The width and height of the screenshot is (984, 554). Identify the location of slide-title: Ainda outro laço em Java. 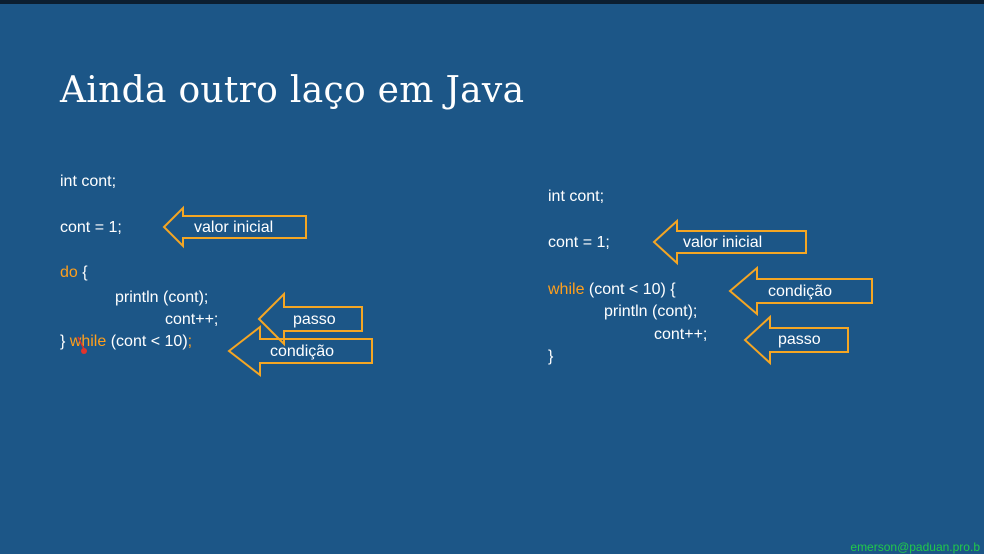
(292, 90).